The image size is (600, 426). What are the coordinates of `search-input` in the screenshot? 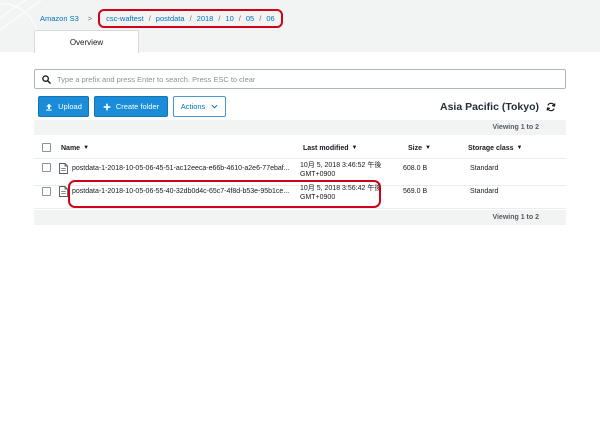 It's located at (311, 79).